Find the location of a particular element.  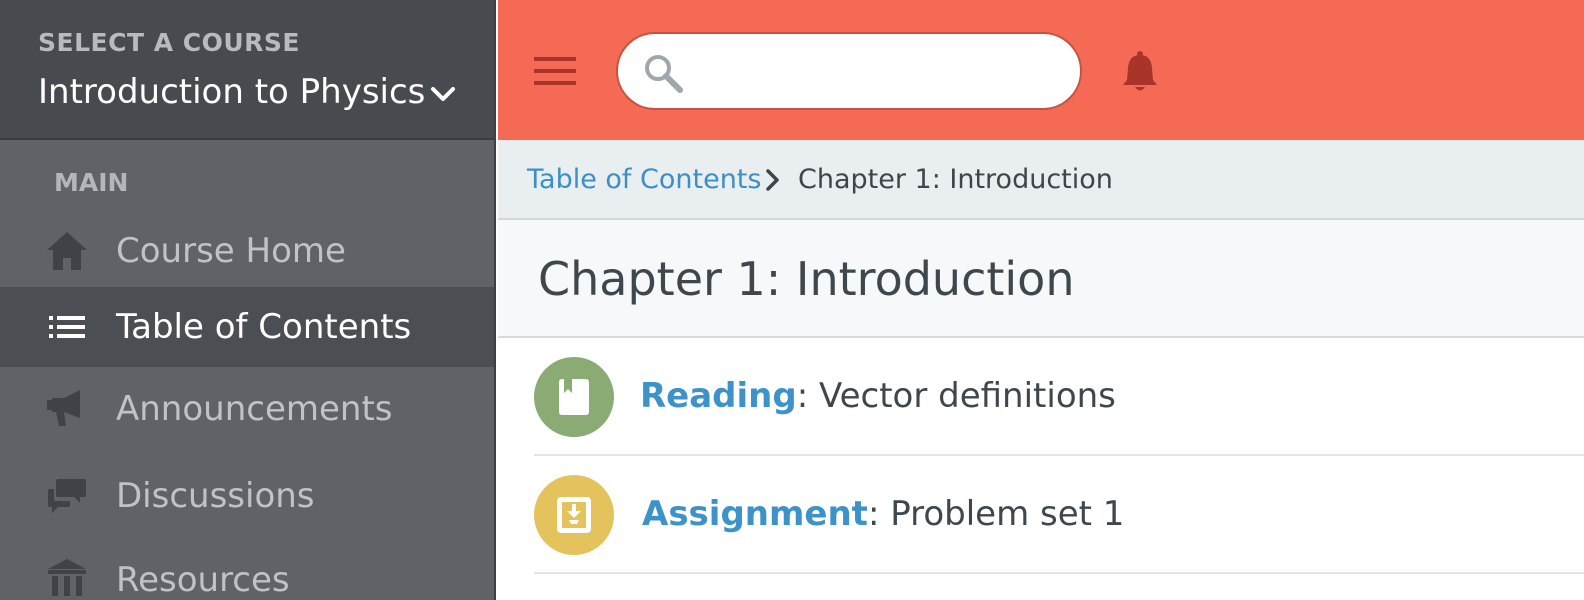

chat-bubbles-icon is located at coordinates (67, 496).